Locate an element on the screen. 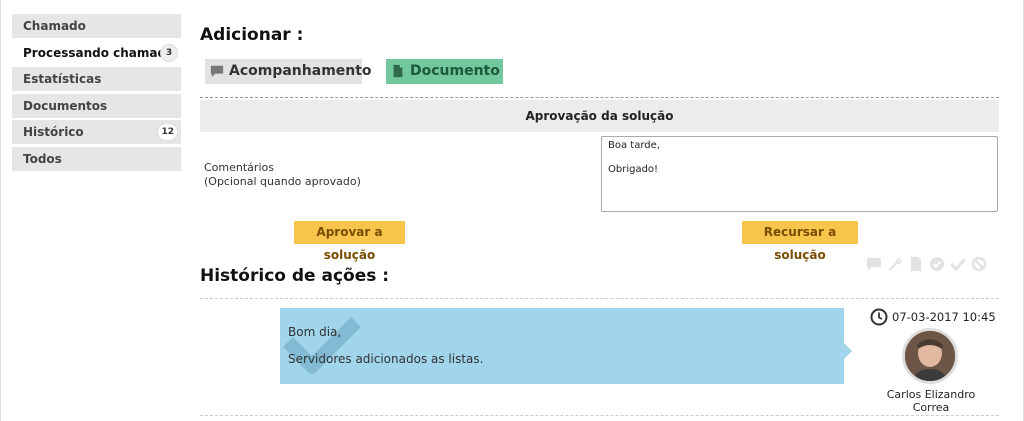  approve-solution-button: Aprovar a solução is located at coordinates (349, 241).